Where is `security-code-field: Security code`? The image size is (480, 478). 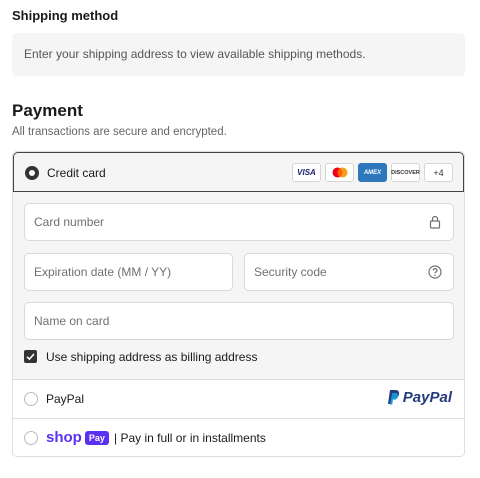 security-code-field: Security code is located at coordinates (349, 272).